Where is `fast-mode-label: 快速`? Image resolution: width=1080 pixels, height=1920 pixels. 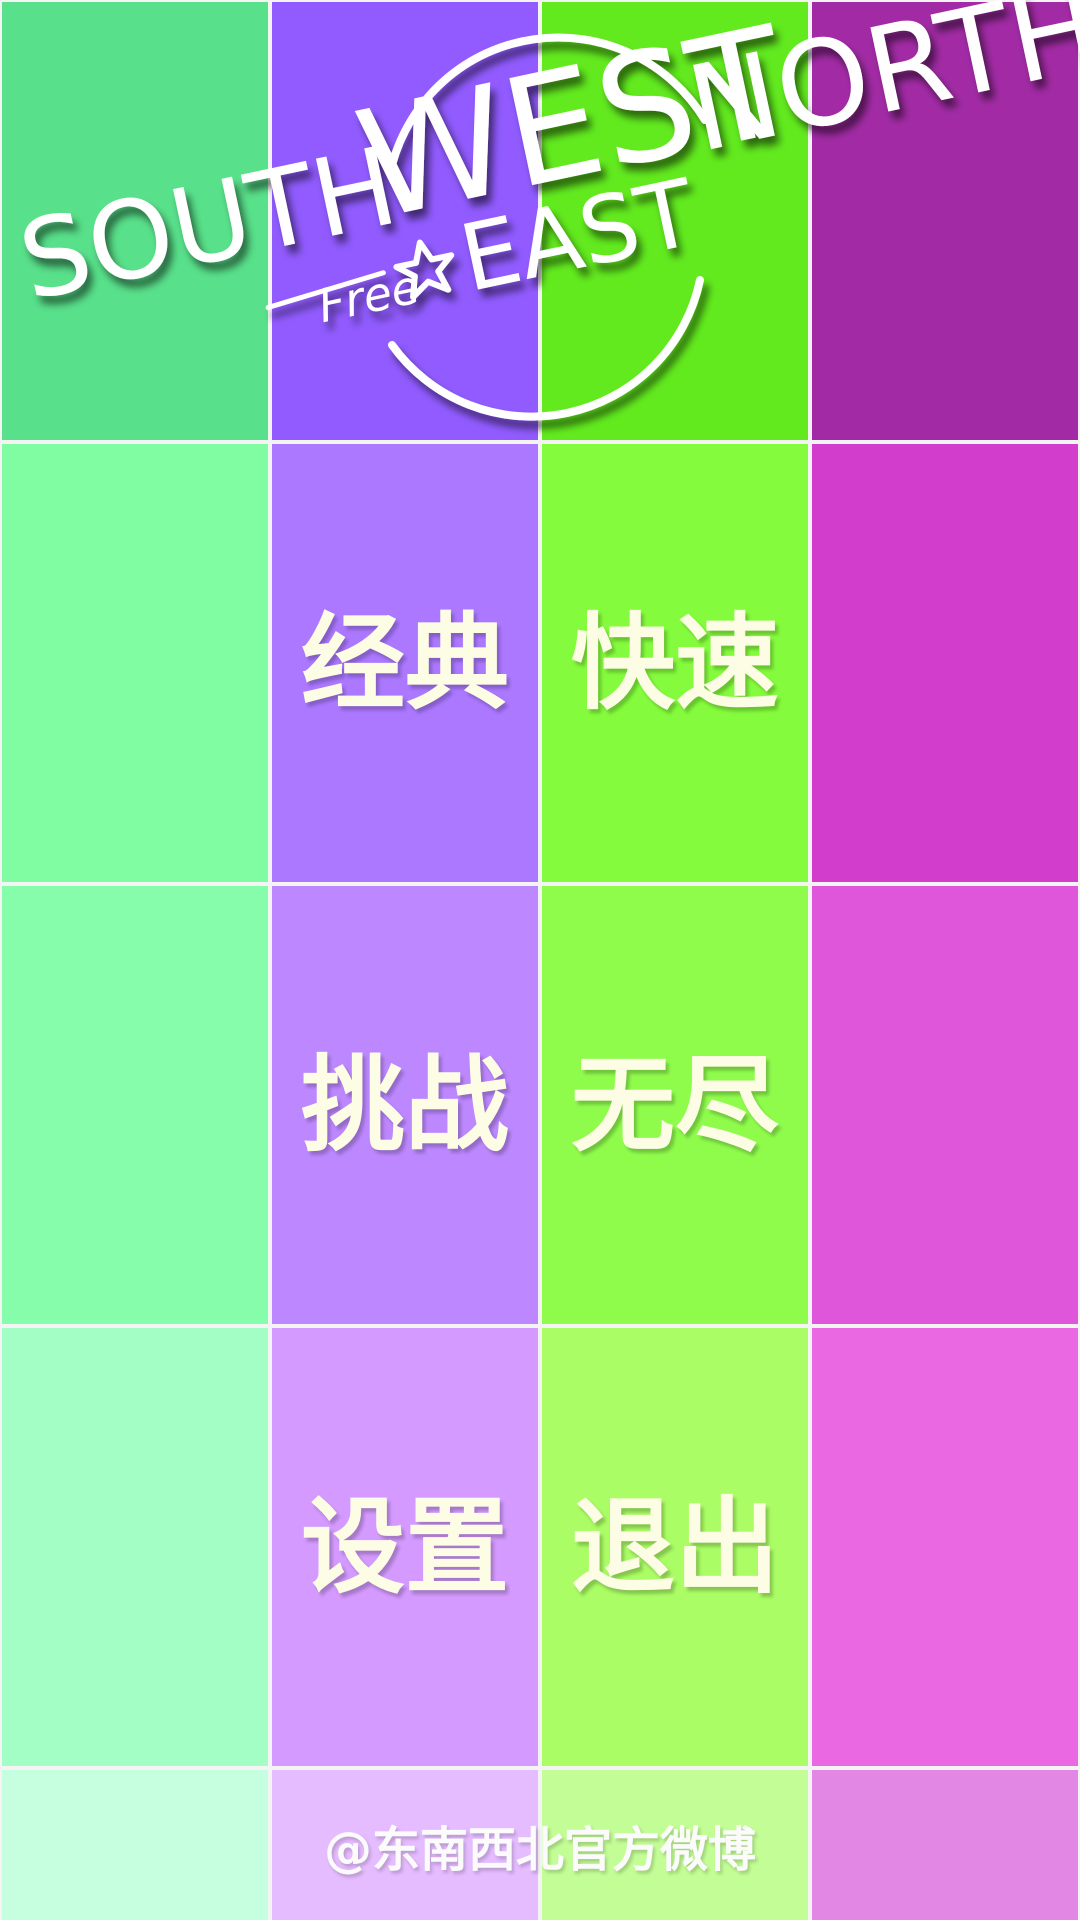
fast-mode-label: 快速 is located at coordinates (674, 663).